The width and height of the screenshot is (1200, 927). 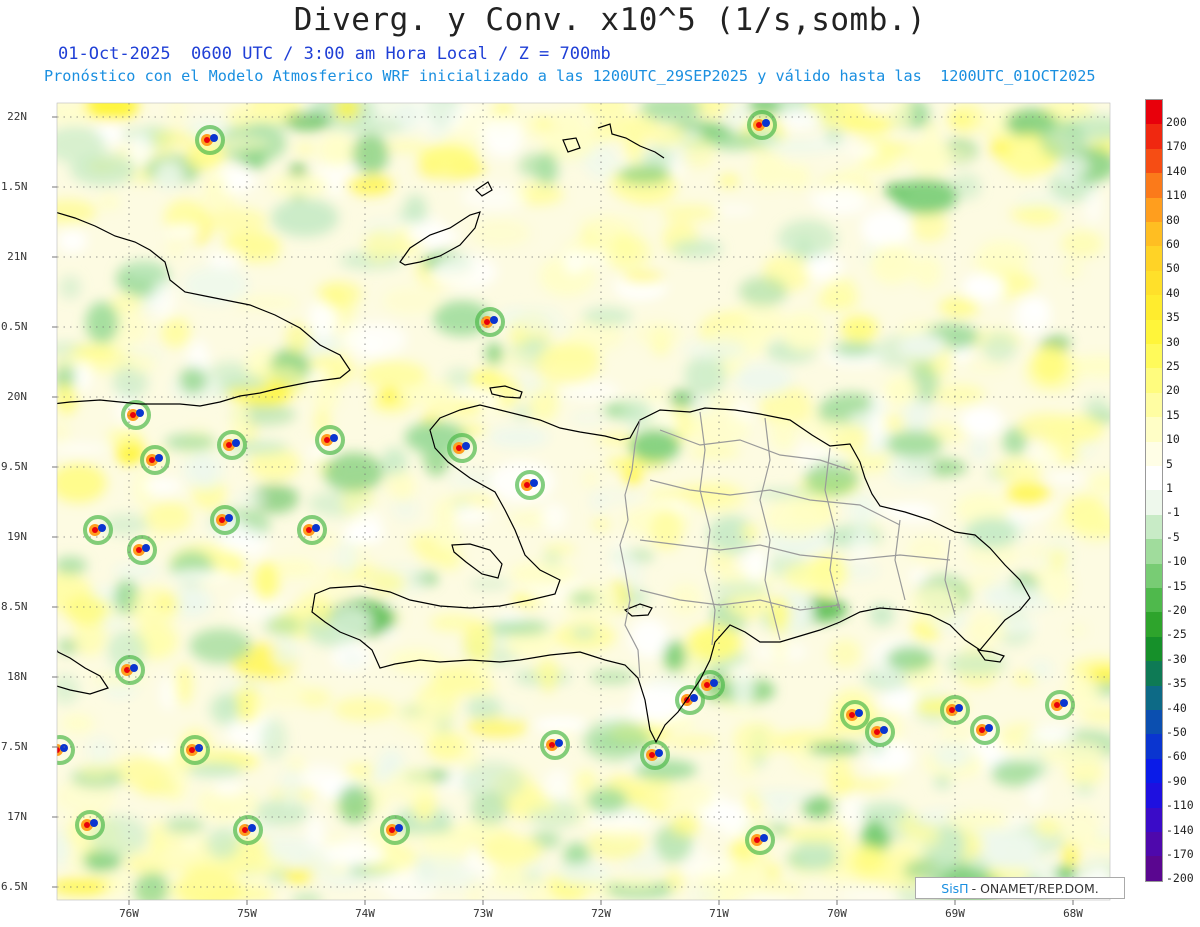 I want to click on lat-tick-label: 20N, so click(x=17, y=396).